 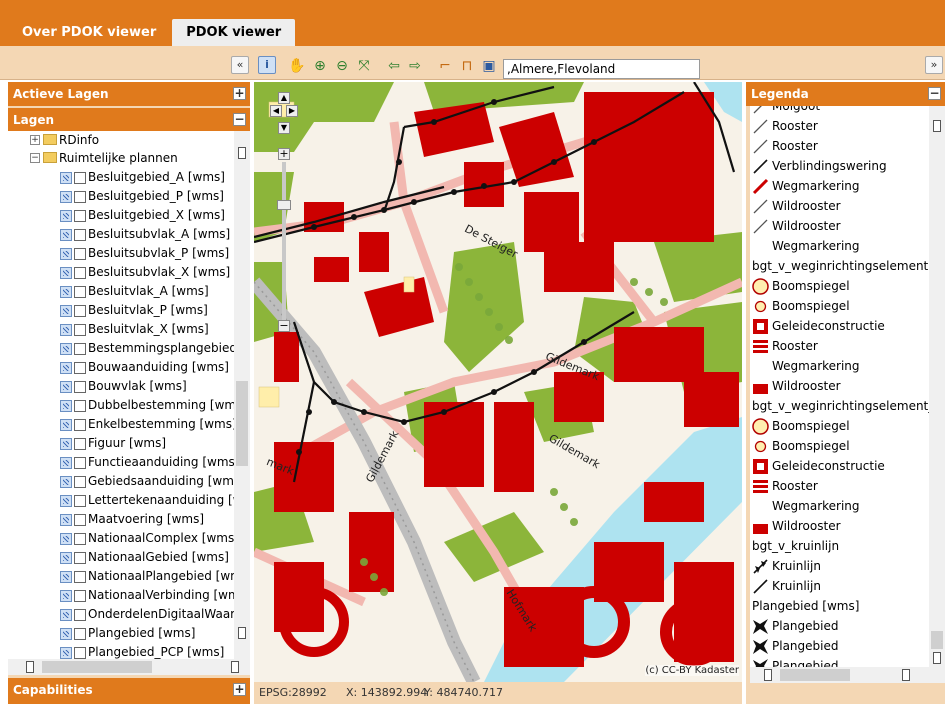 I want to click on zoom-in-button: +, so click(x=284, y=154).